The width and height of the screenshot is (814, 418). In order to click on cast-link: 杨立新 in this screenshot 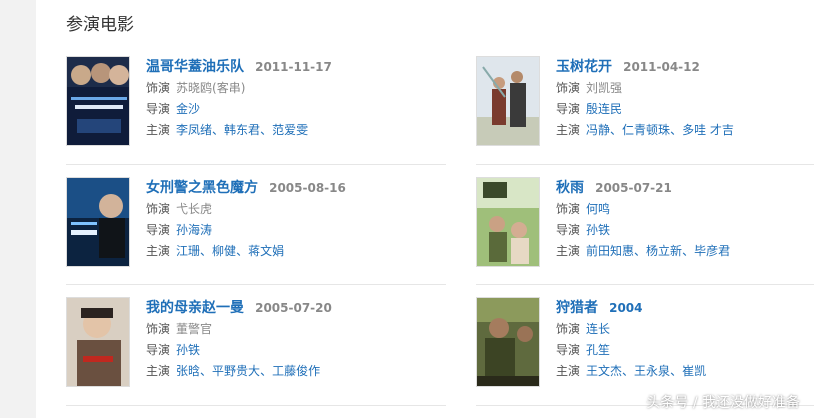, I will do `click(664, 251)`.